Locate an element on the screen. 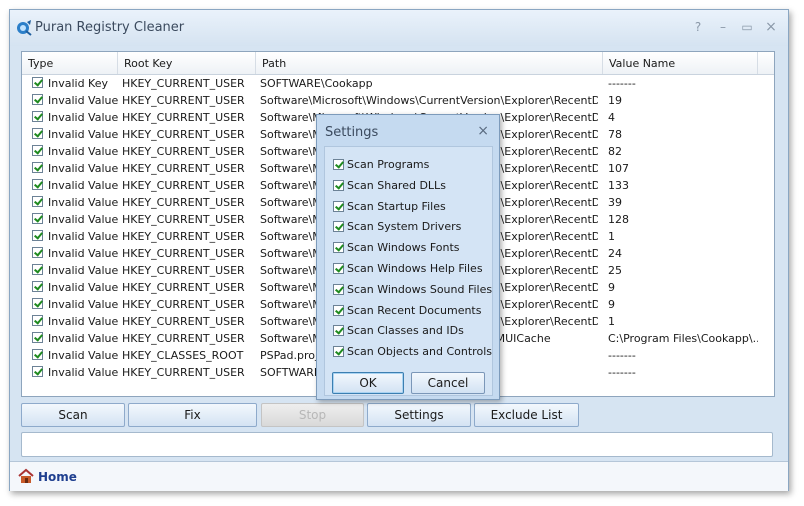  maximize-button: ▭ is located at coordinates (747, 27).